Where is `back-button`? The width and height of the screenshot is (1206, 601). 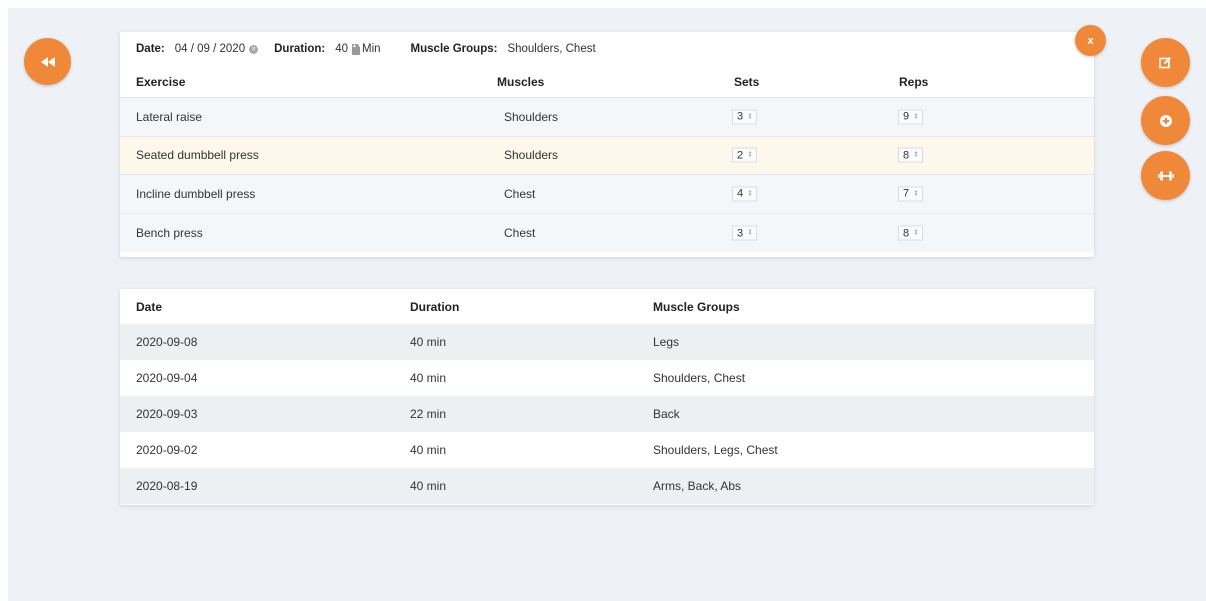 back-button is located at coordinates (47, 61).